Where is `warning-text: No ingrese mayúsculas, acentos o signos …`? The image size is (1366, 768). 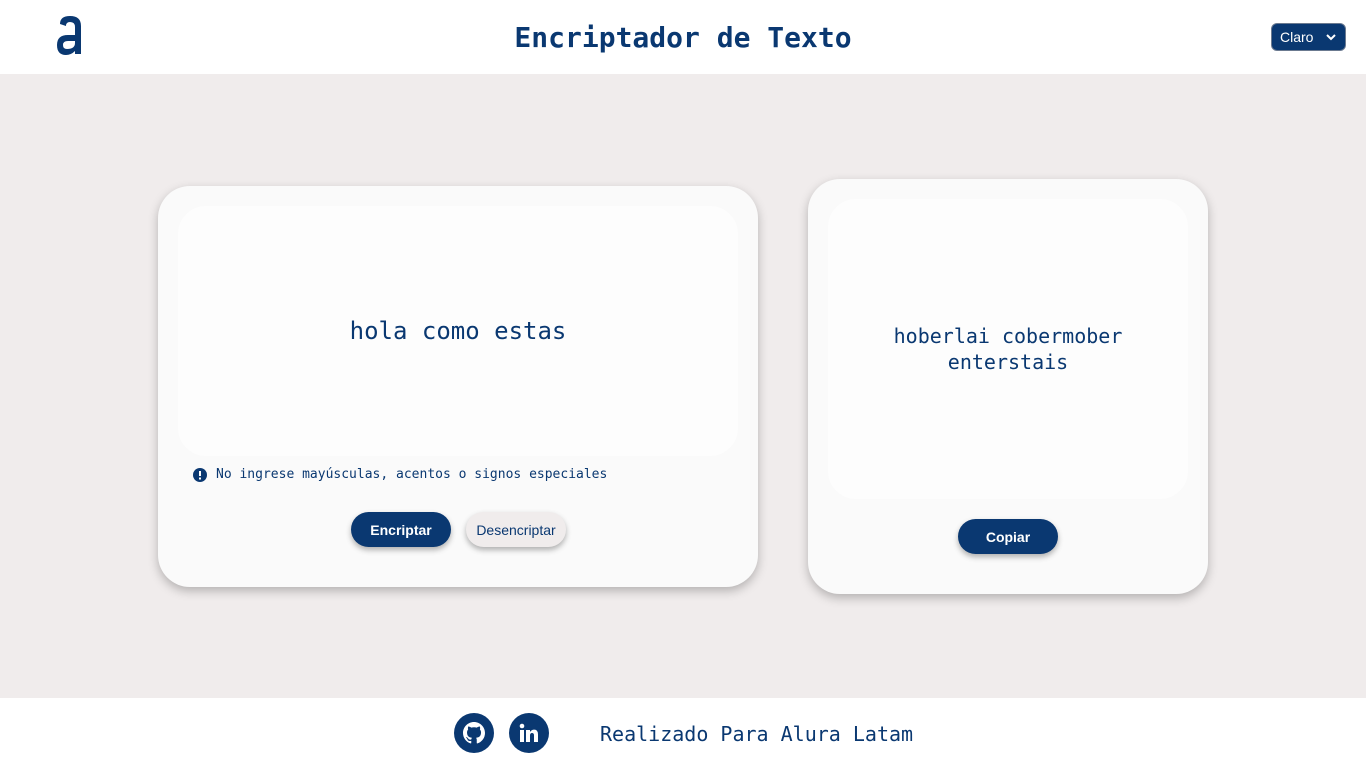 warning-text: No ingrese mayúsculas, acentos o signos … is located at coordinates (412, 474).